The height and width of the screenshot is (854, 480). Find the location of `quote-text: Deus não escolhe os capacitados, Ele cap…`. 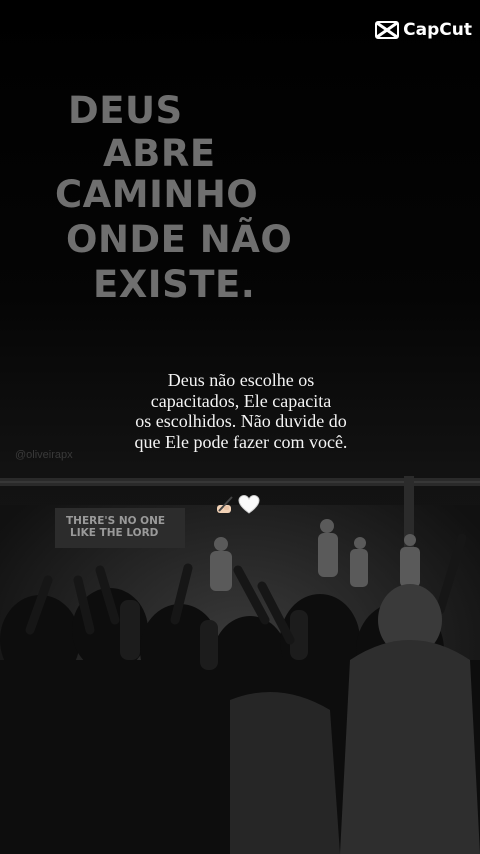

quote-text: Deus não escolhe os capacitados, Ele cap… is located at coordinates (241, 411).